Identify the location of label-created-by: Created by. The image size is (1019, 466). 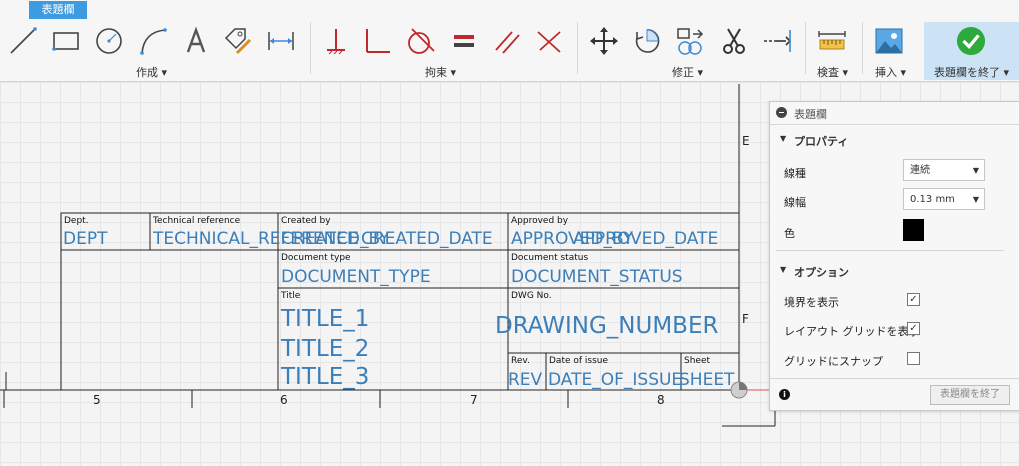
(306, 221).